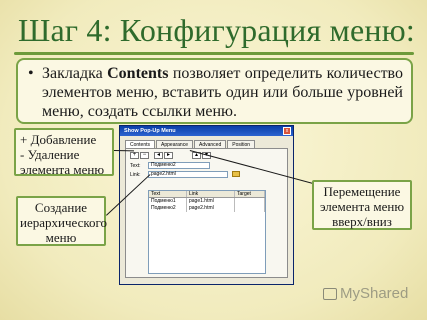 The width and height of the screenshot is (427, 320). I want to click on column-header-target: Target, so click(250, 194).